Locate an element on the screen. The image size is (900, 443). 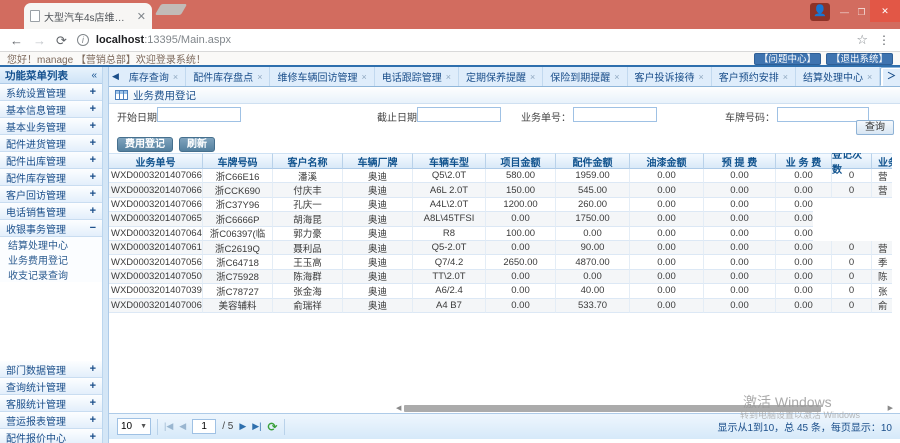
search-button: 查询 is located at coordinates (875, 127).